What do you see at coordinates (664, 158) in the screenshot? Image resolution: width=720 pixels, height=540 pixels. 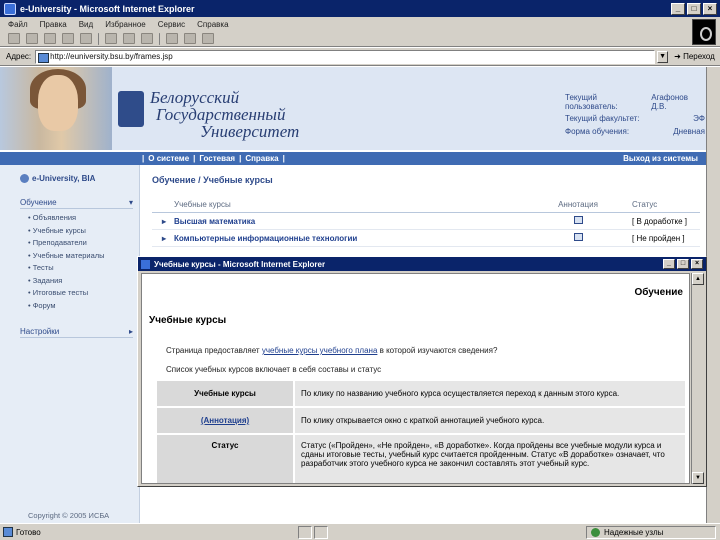 I see `logout-link: Выход из системы` at bounding box center [664, 158].